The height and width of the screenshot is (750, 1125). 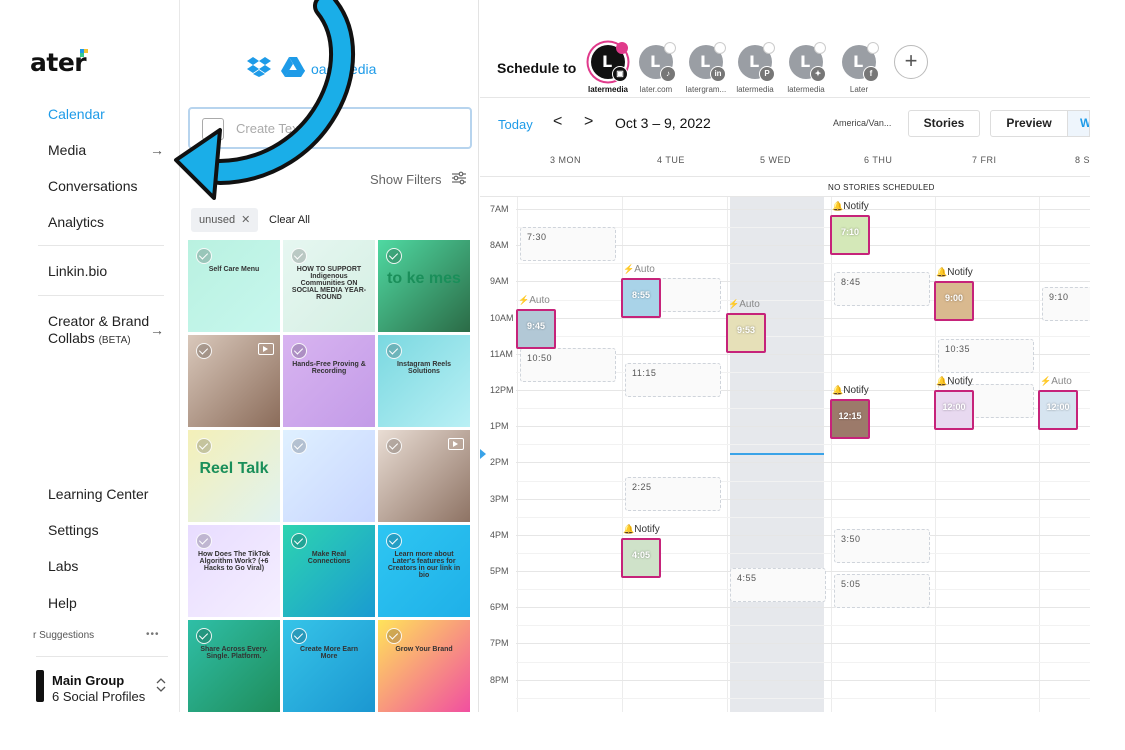 I want to click on hour-label: 8AM, so click(x=499, y=245).